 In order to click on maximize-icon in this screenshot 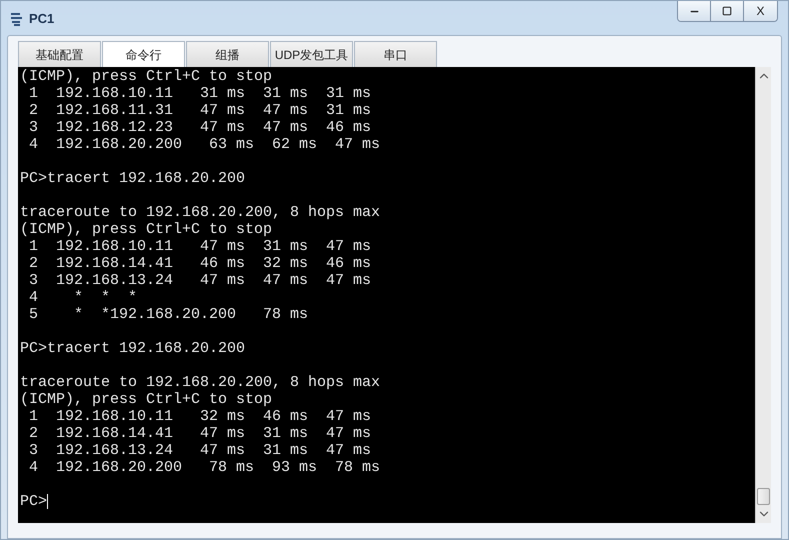, I will do `click(727, 11)`.